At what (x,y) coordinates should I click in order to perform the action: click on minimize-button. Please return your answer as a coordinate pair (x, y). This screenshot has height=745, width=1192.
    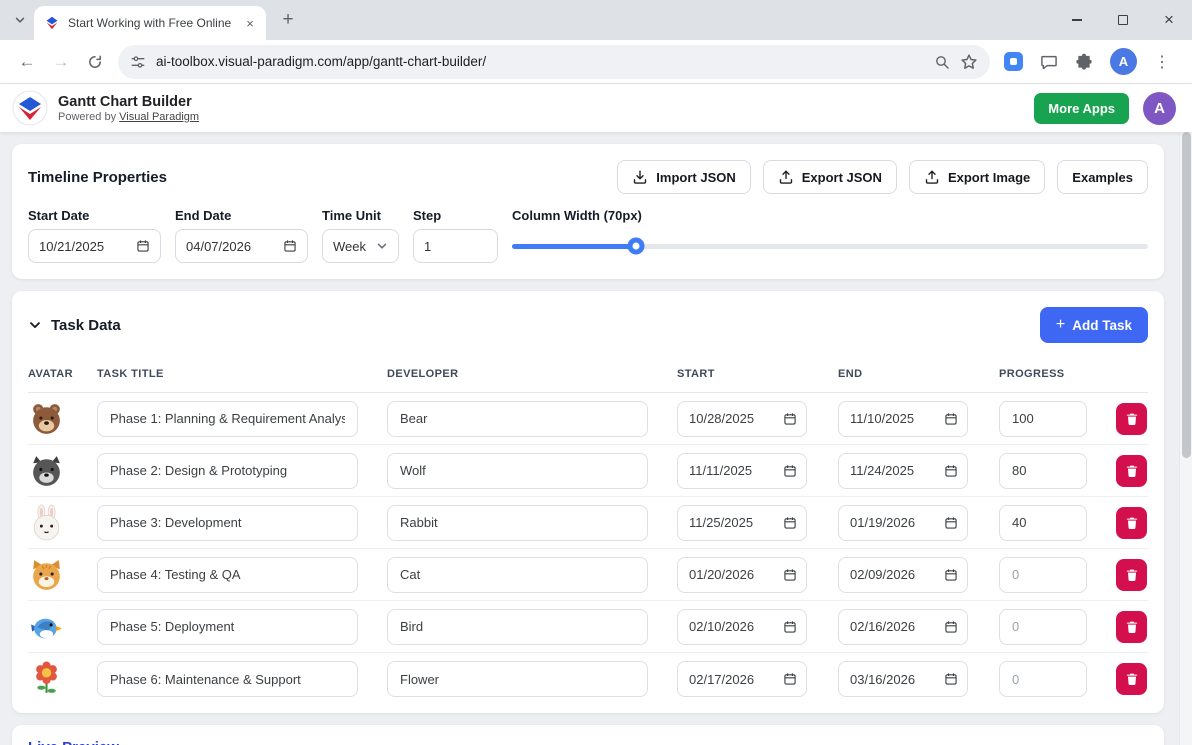
    Looking at the image, I should click on (1077, 20).